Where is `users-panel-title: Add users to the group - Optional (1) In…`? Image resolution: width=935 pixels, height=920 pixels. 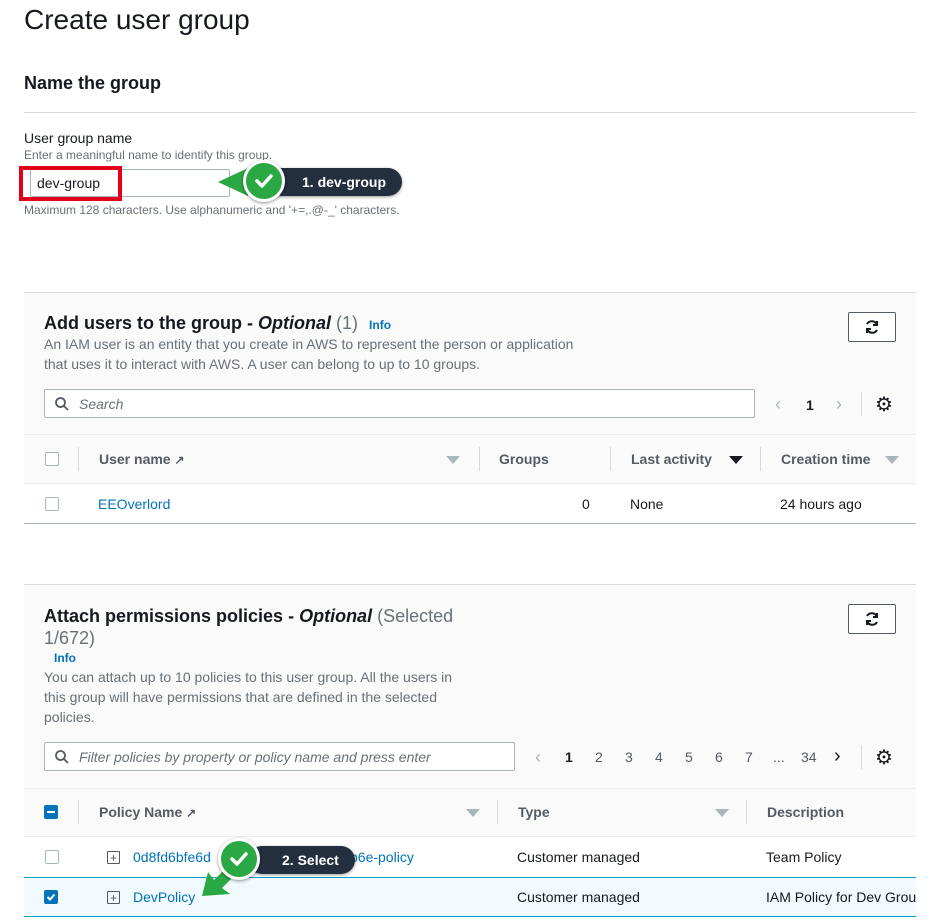
users-panel-title: Add users to the group - Optional (1) In… is located at coordinates (218, 323).